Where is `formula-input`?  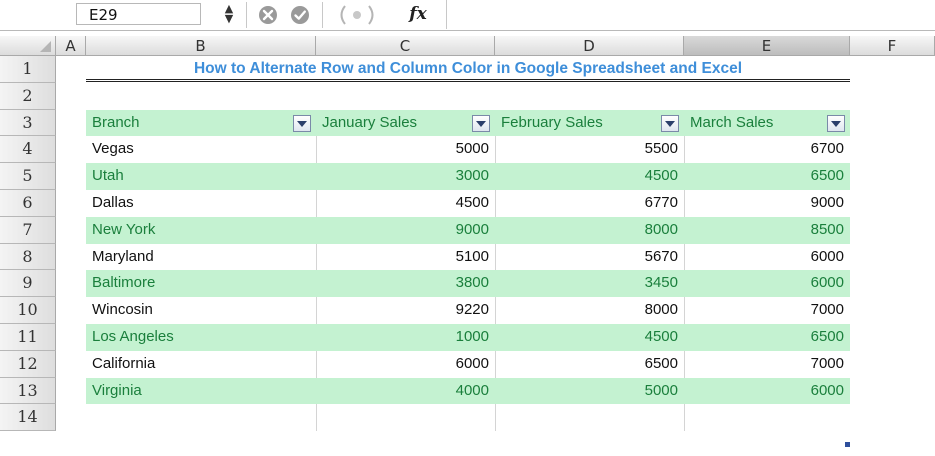
formula-input is located at coordinates (690, 14).